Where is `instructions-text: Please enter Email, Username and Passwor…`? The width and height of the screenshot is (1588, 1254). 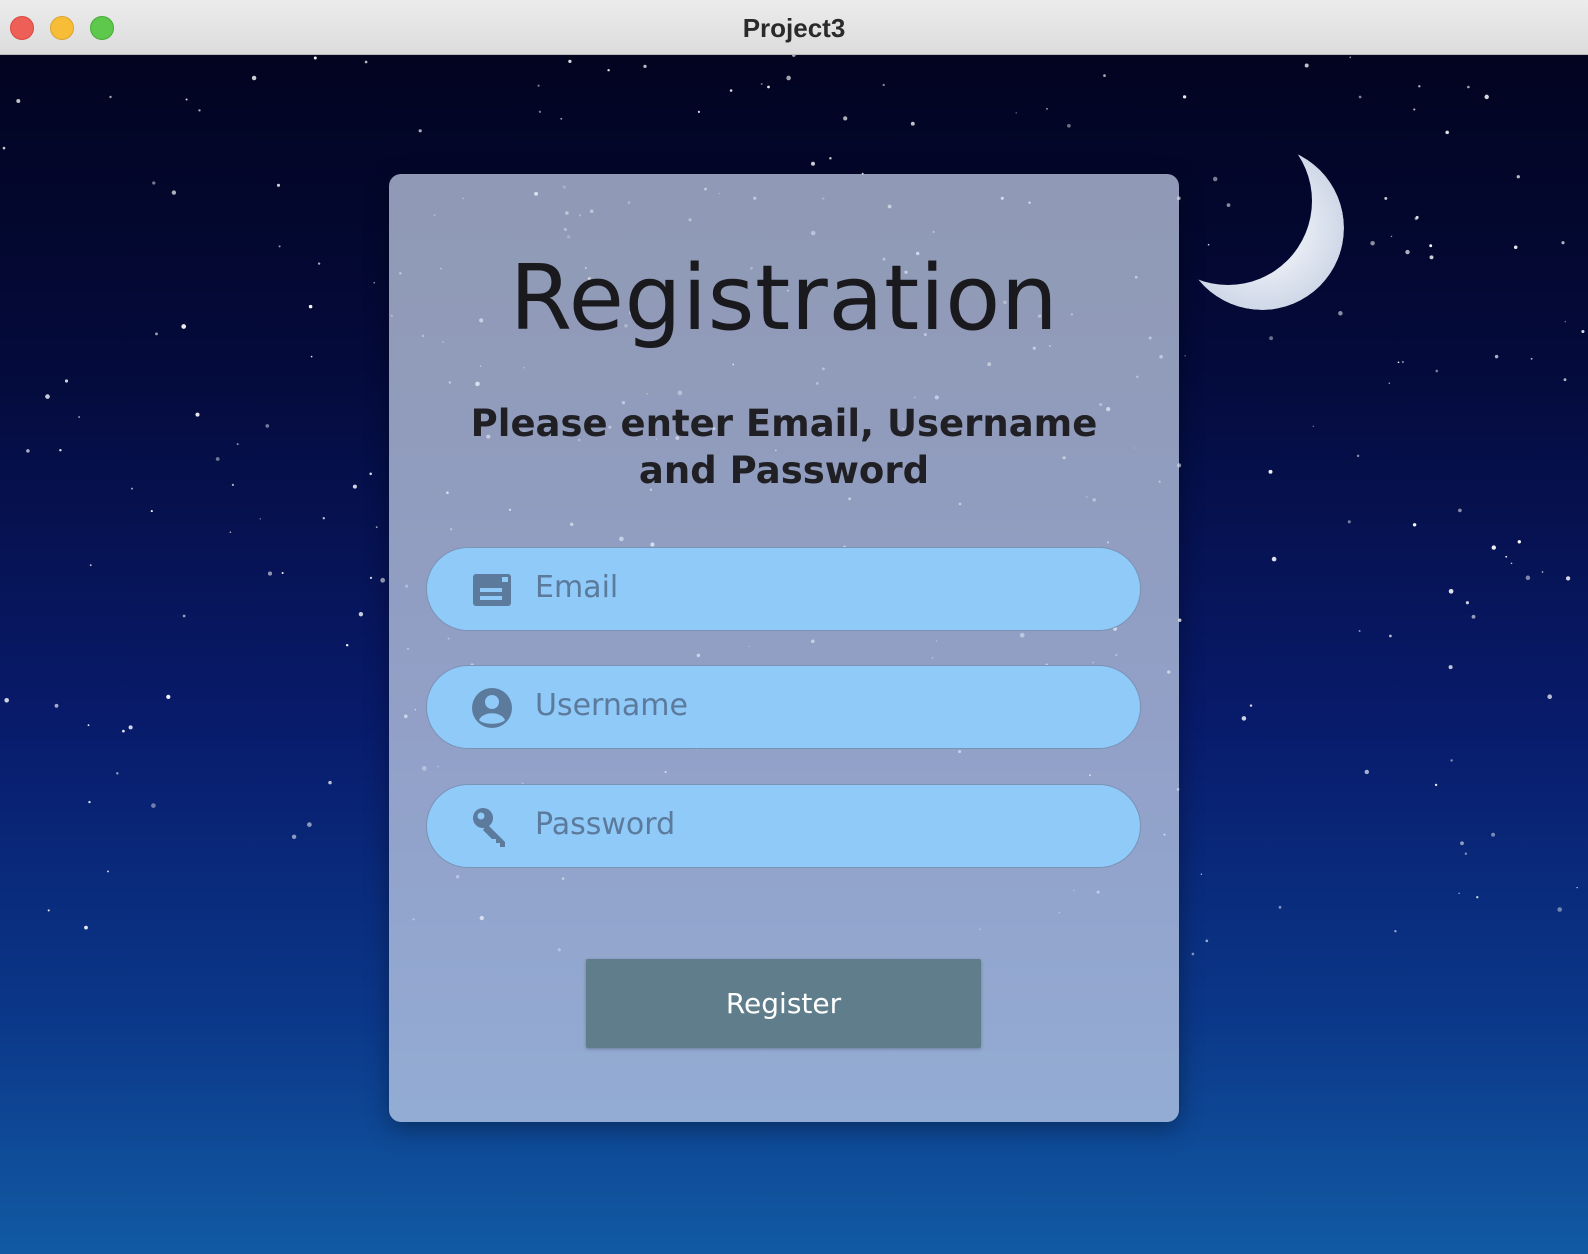 instructions-text: Please enter Email, Username and Passwor… is located at coordinates (784, 447).